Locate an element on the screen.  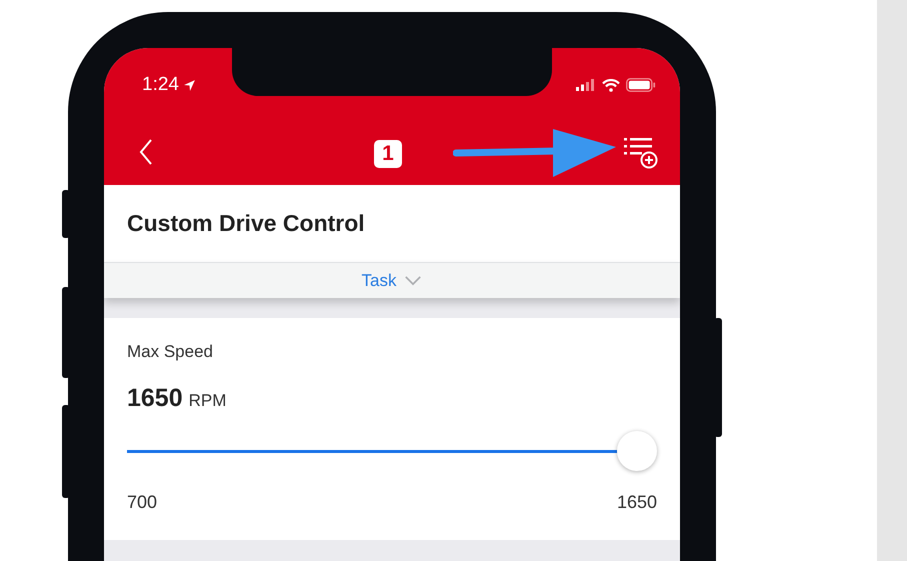
speed-unit: RPM is located at coordinates (207, 401).